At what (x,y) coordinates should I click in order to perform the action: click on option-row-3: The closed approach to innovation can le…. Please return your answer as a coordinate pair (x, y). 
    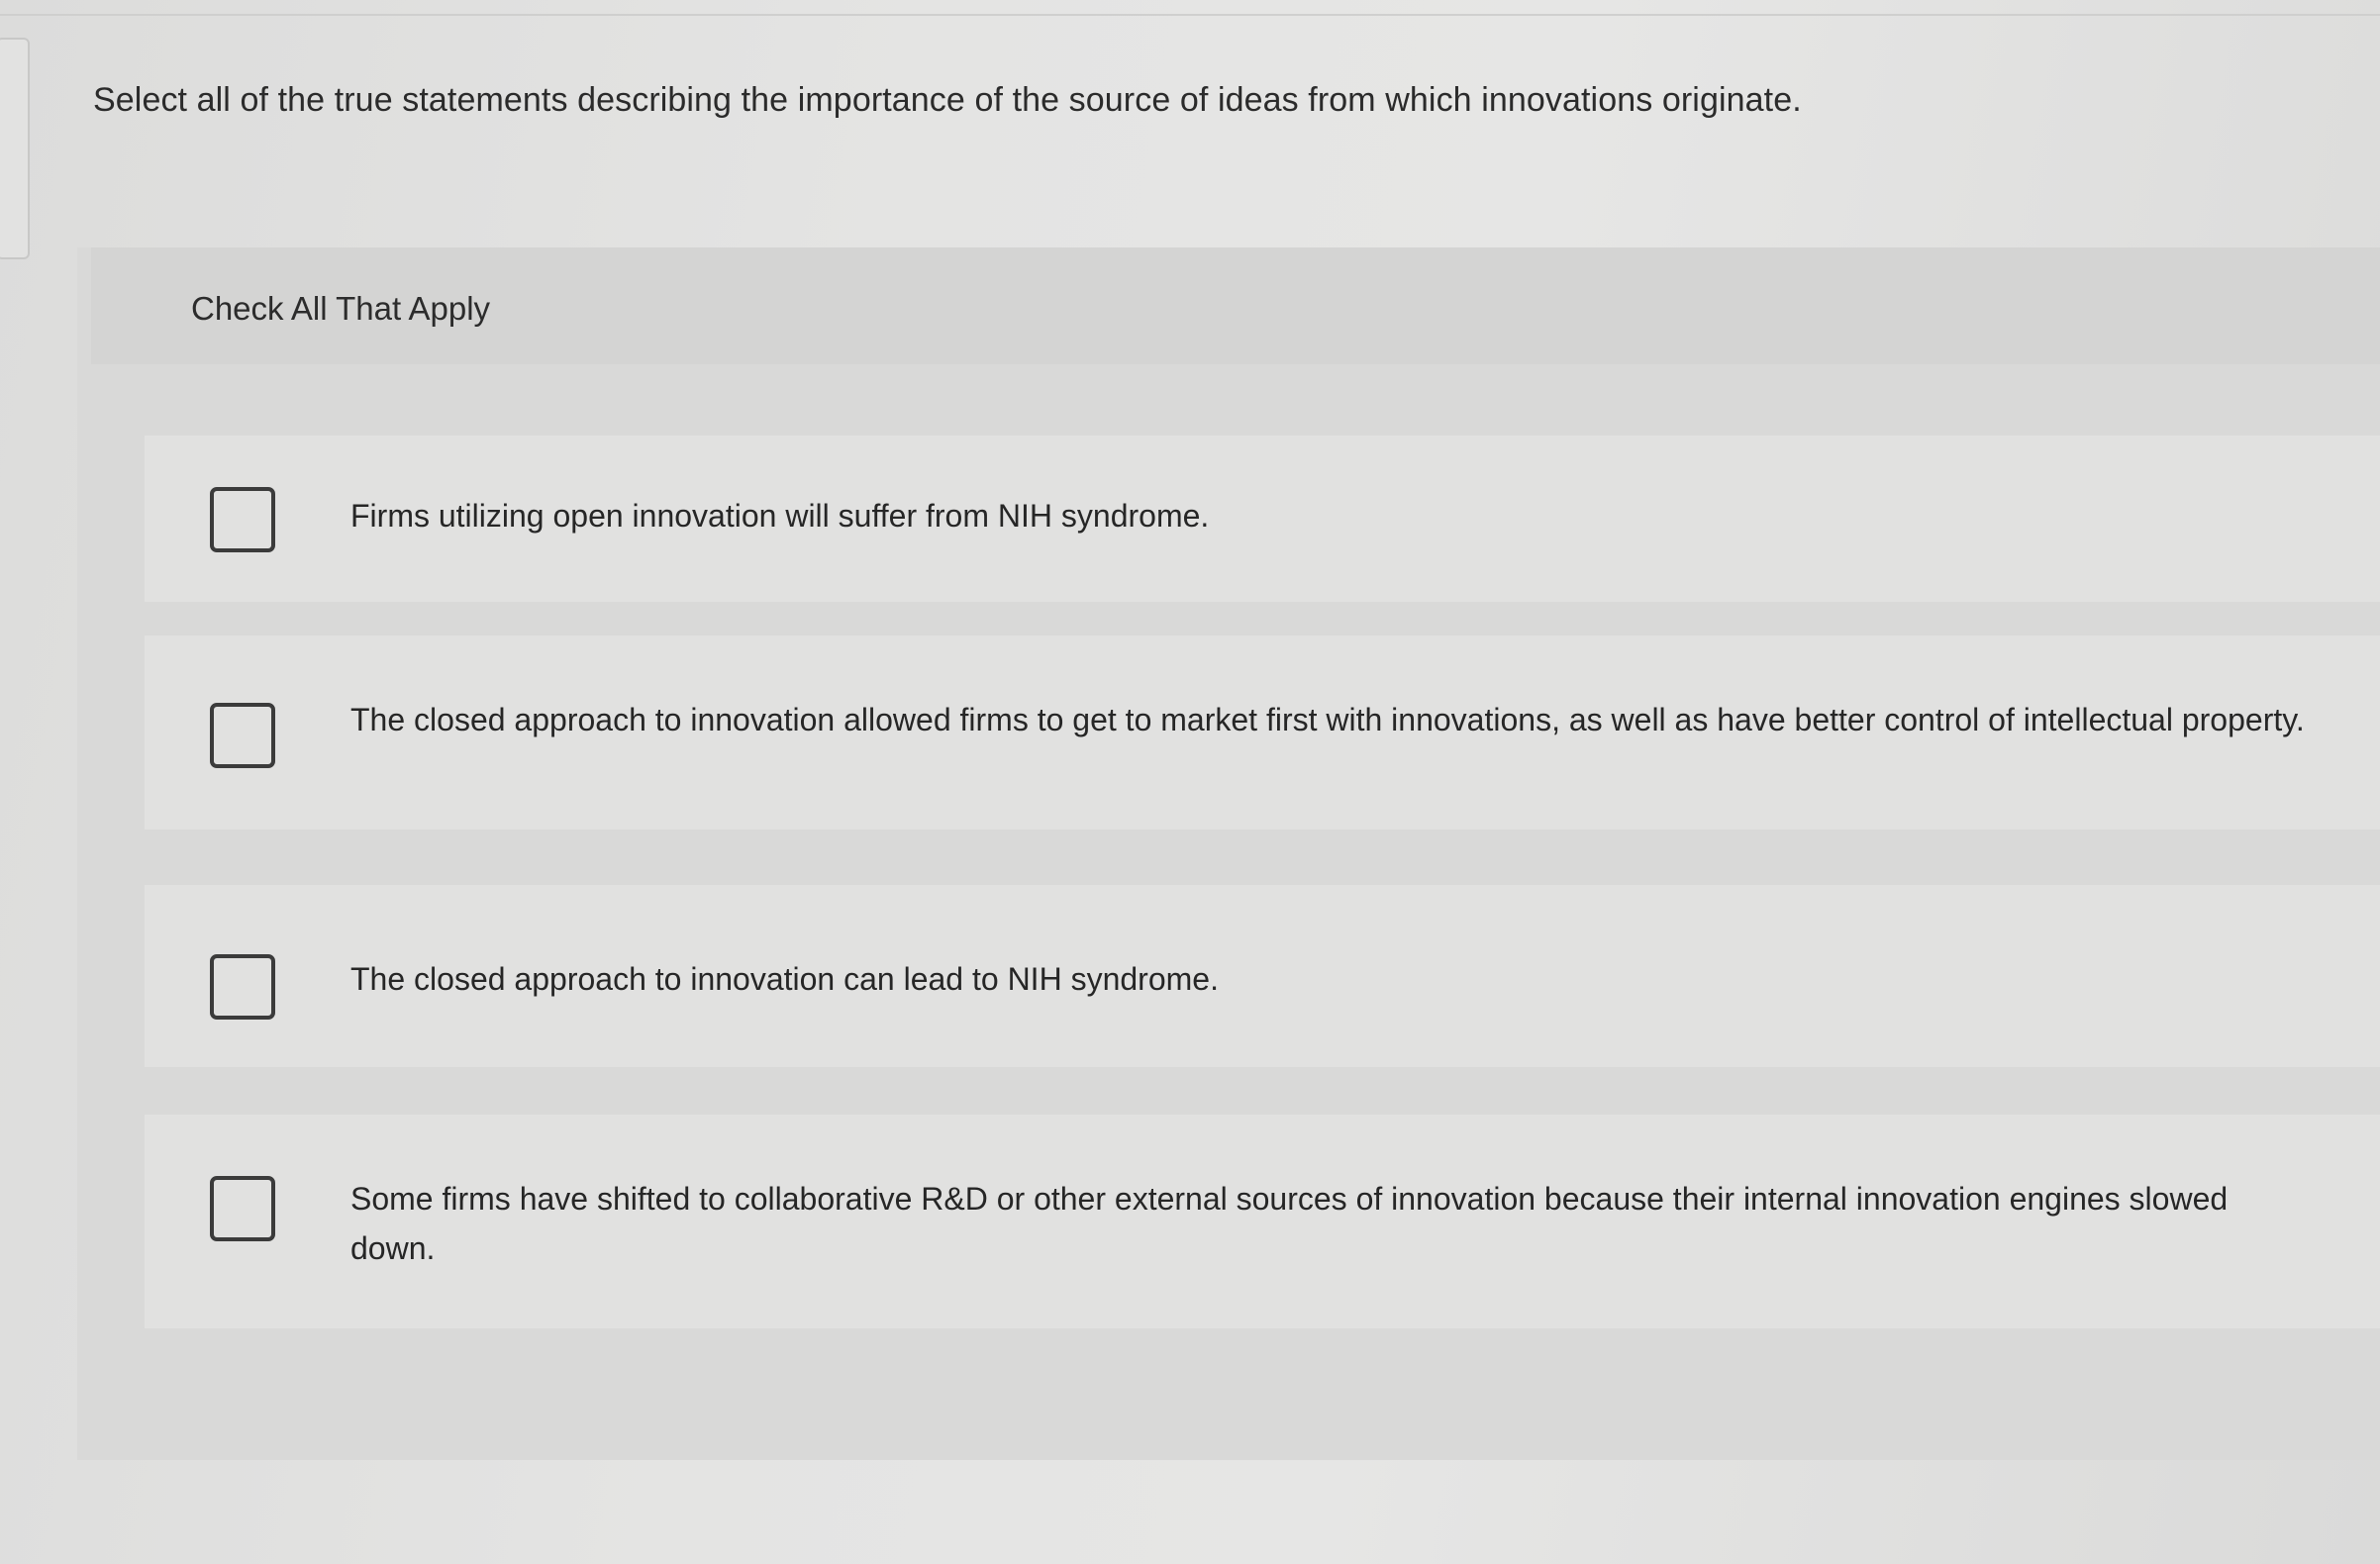
    Looking at the image, I should click on (1262, 976).